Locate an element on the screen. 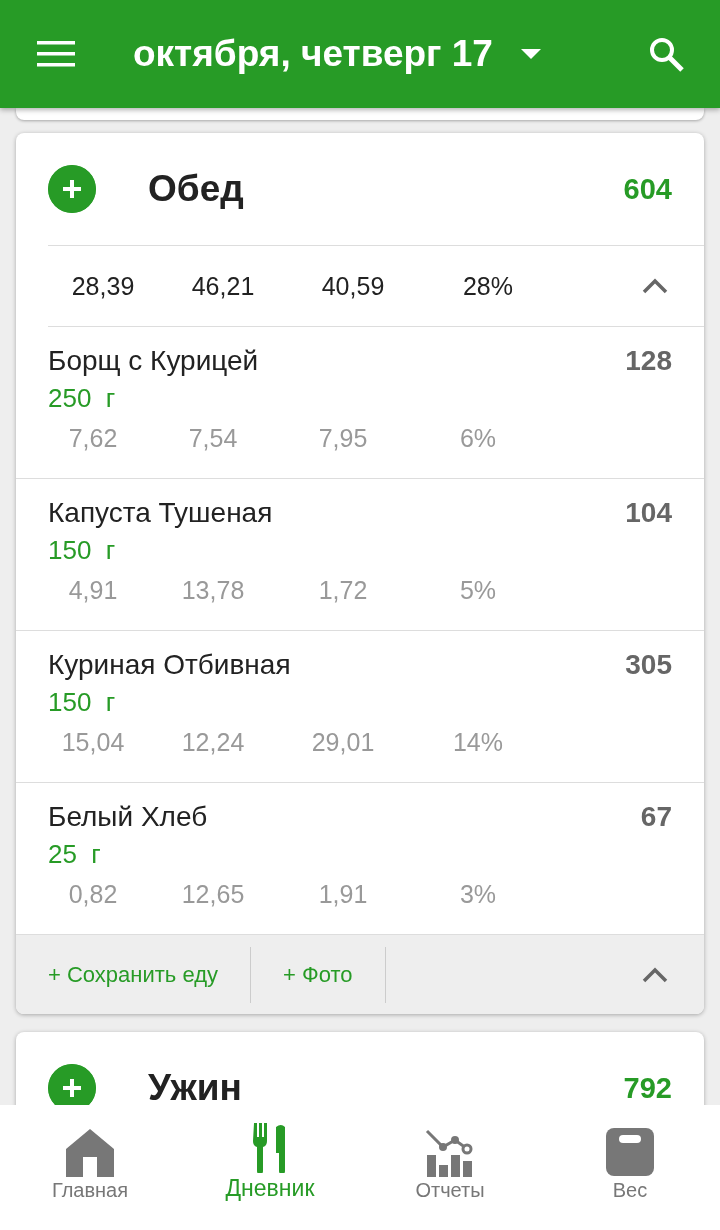 This screenshot has width=720, height=1230. macro-total: 28,39 is located at coordinates (103, 286).